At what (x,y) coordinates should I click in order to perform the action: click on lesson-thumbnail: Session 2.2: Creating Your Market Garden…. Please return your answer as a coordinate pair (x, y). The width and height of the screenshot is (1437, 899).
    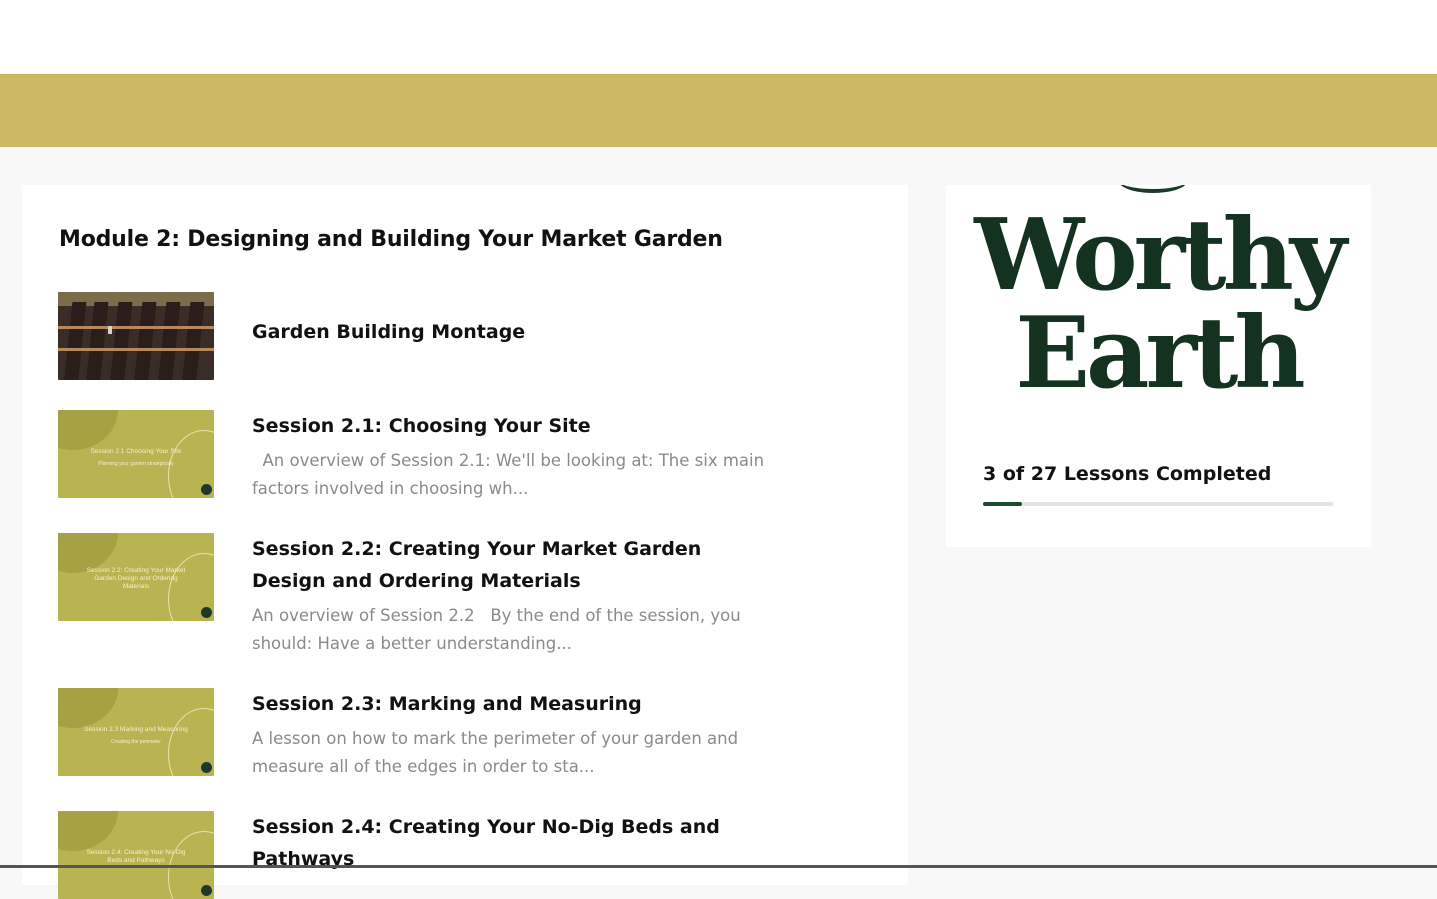
    Looking at the image, I should click on (136, 577).